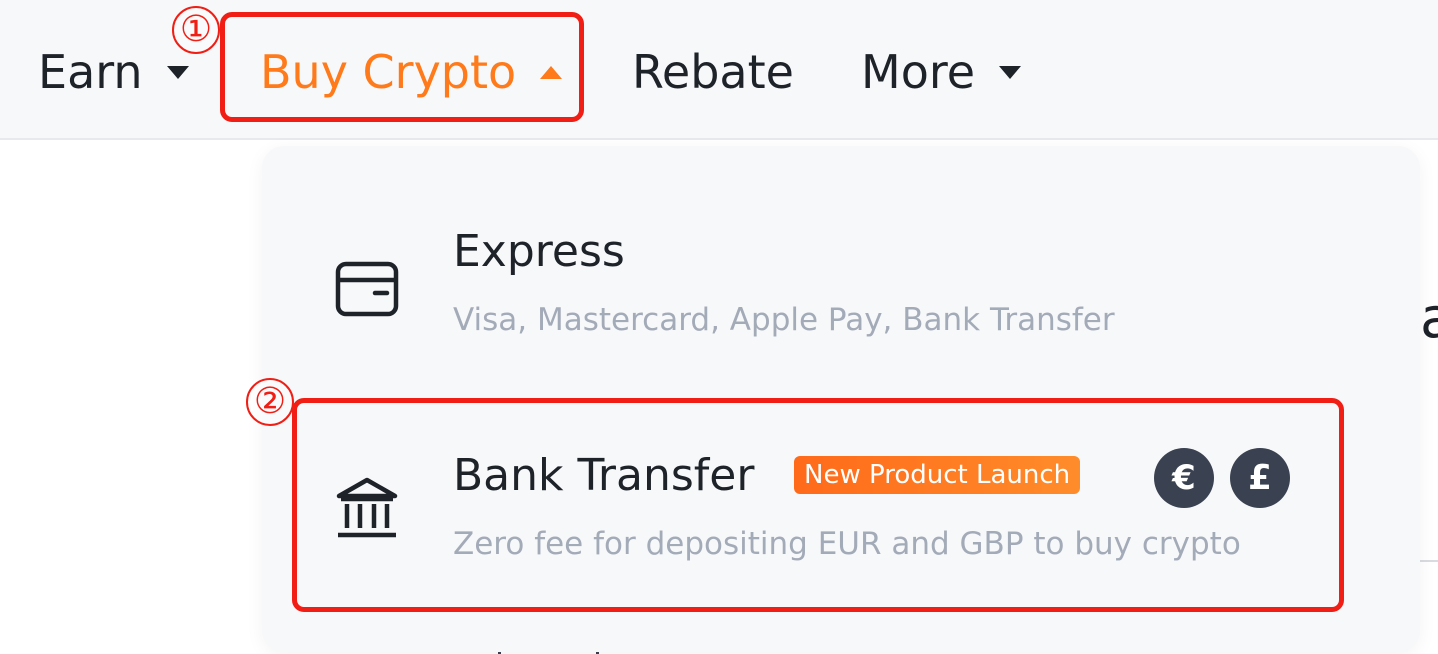 The width and height of the screenshot is (1438, 654). Describe the element at coordinates (402, 67) in the screenshot. I see `highlight-buy-crypto` at that location.